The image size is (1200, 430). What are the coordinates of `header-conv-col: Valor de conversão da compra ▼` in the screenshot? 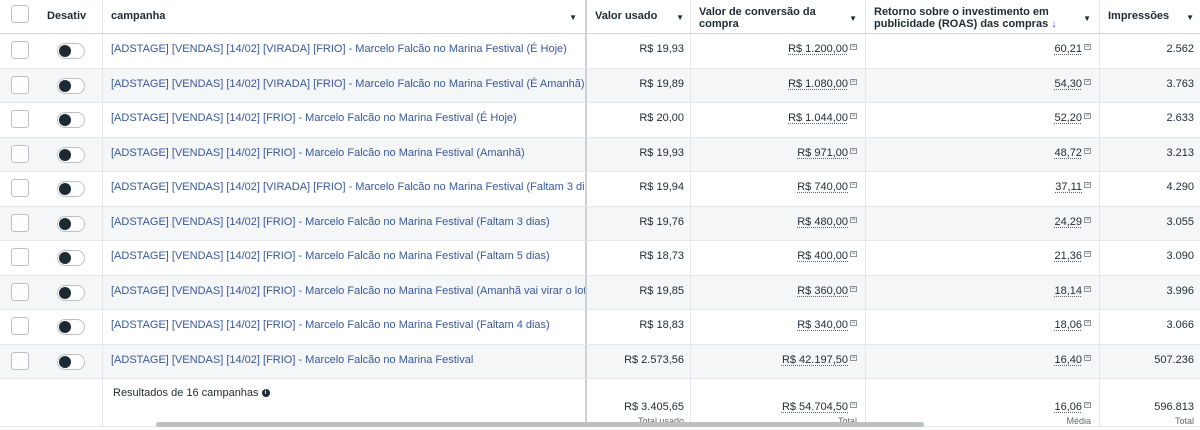 It's located at (778, 16).